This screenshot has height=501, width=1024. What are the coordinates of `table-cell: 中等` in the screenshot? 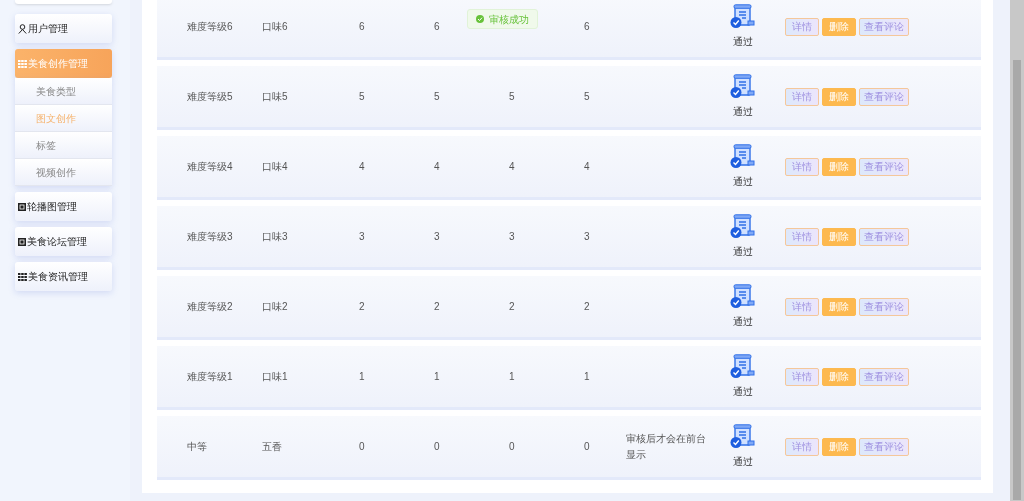 It's located at (197, 446).